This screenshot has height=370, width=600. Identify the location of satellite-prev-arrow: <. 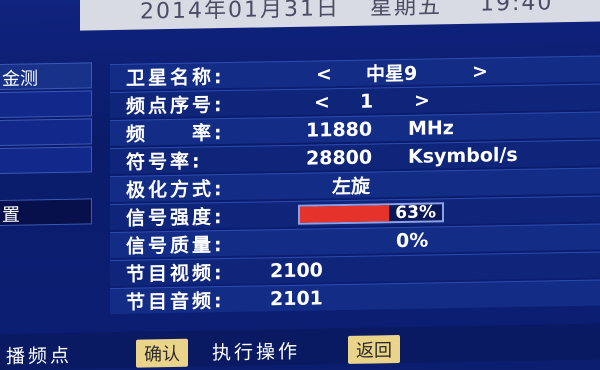
(324, 74).